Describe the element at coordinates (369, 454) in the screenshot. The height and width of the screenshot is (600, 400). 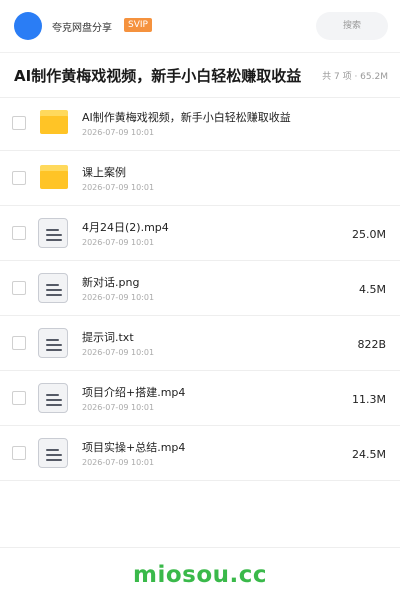
I see `file-size: 24.5M` at that location.